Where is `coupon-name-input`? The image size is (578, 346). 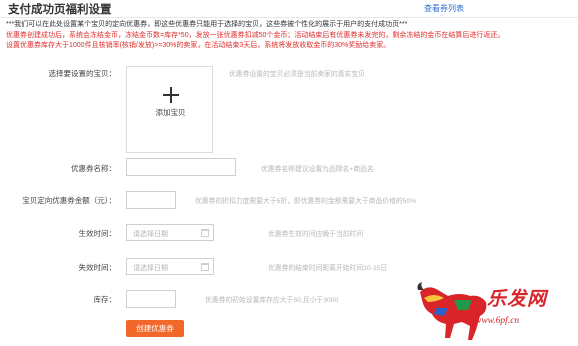 coupon-name-input is located at coordinates (181, 167).